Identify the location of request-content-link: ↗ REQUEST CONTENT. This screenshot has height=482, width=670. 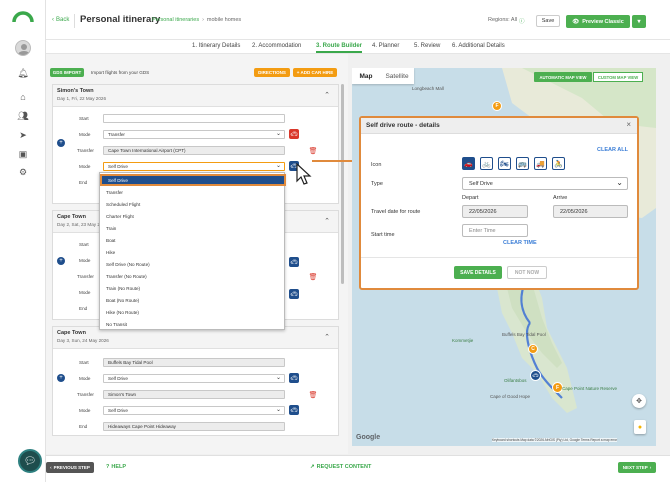
(340, 467).